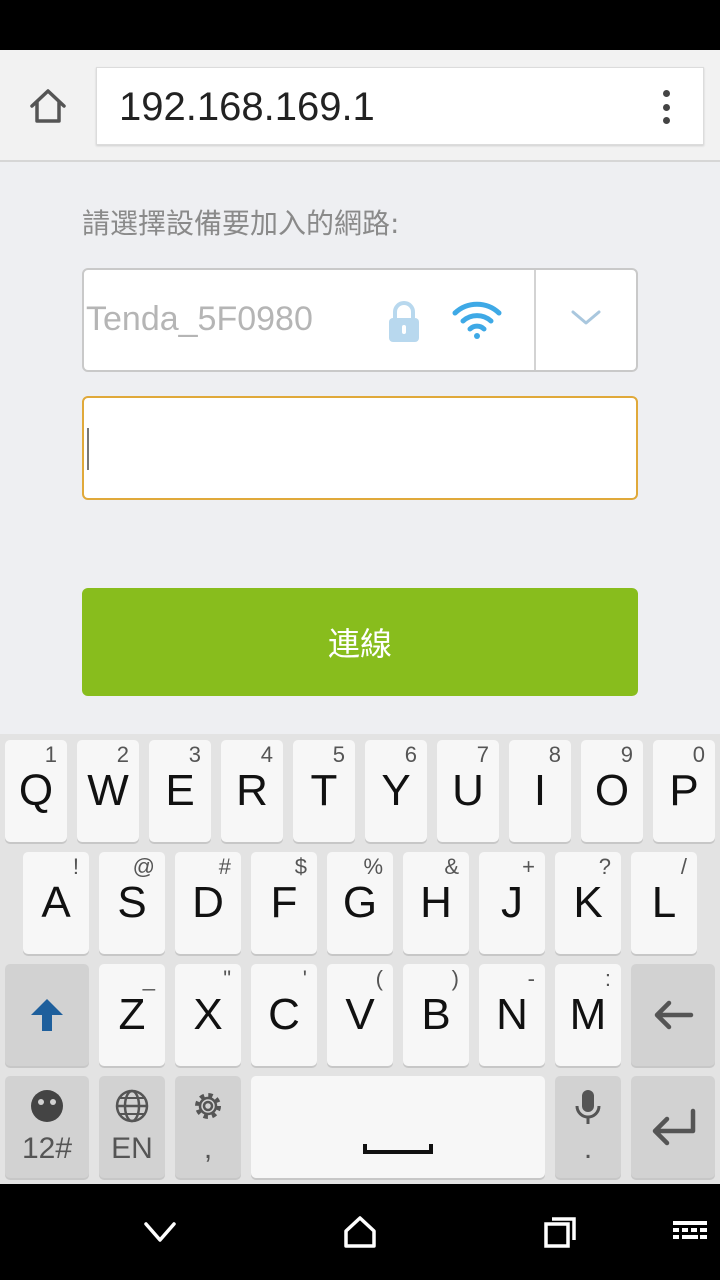 This screenshot has height=1280, width=720. I want to click on key-a: ! A, so click(56, 903).